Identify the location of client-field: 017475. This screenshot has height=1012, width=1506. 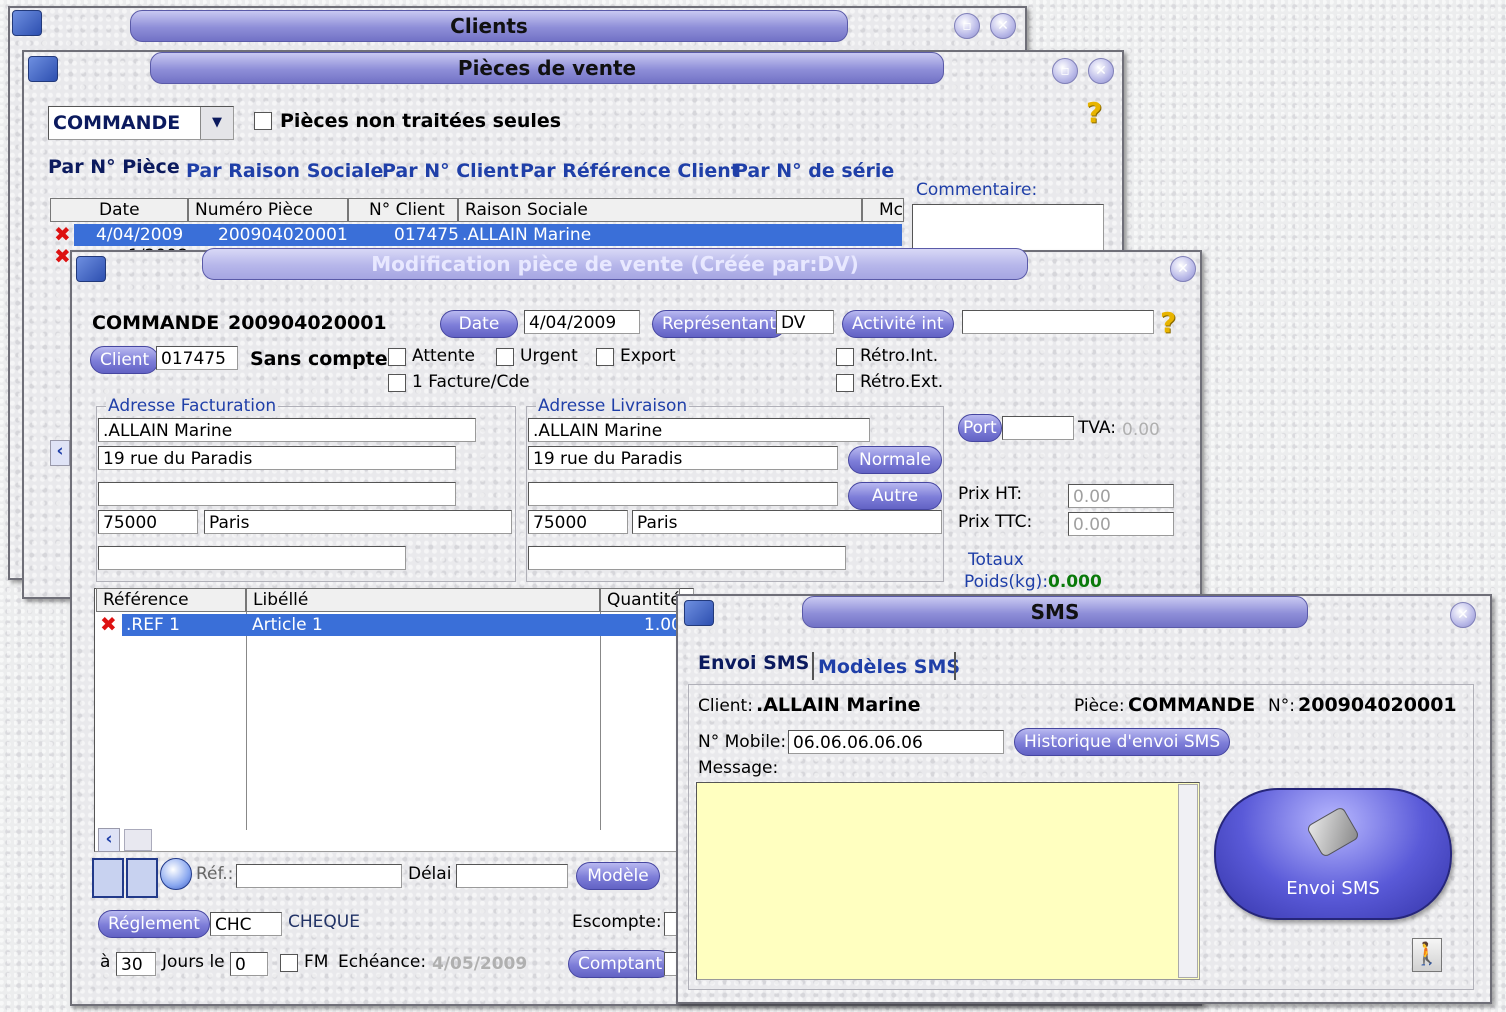
(197, 358).